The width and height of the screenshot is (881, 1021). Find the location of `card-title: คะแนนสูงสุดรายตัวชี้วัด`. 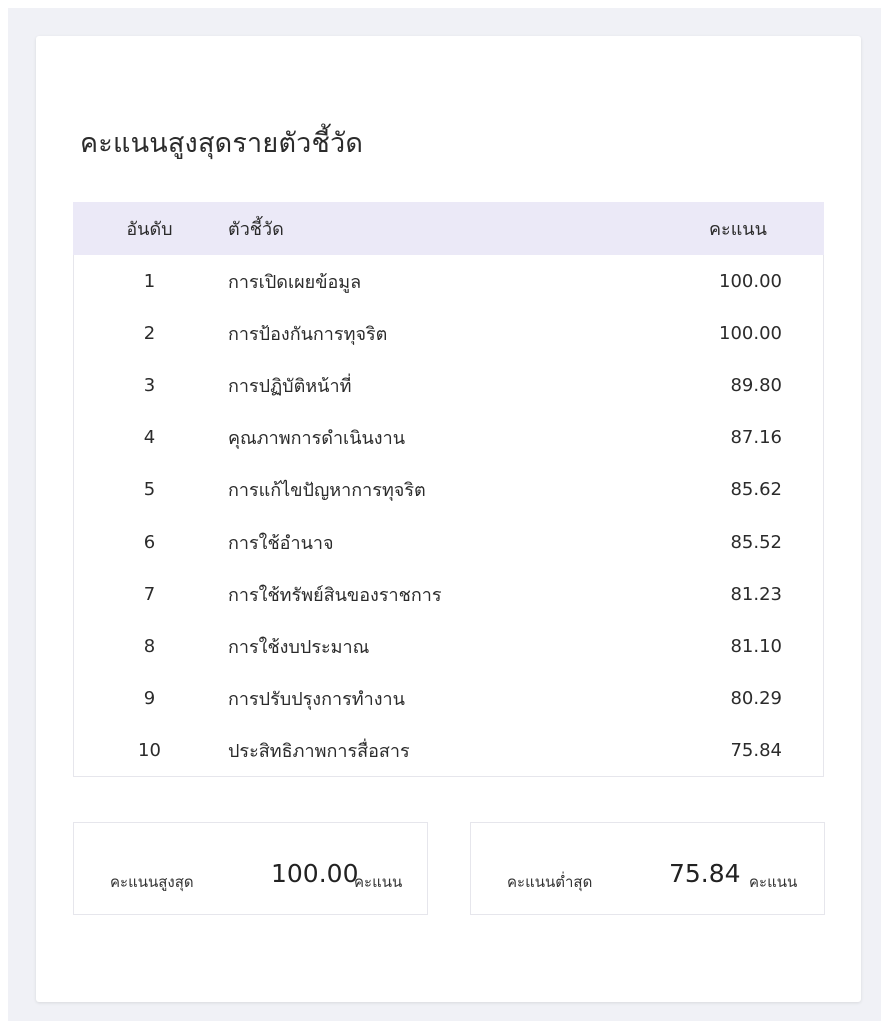

card-title: คะแนนสูงสุดรายตัวชี้วัด is located at coordinates (222, 143).